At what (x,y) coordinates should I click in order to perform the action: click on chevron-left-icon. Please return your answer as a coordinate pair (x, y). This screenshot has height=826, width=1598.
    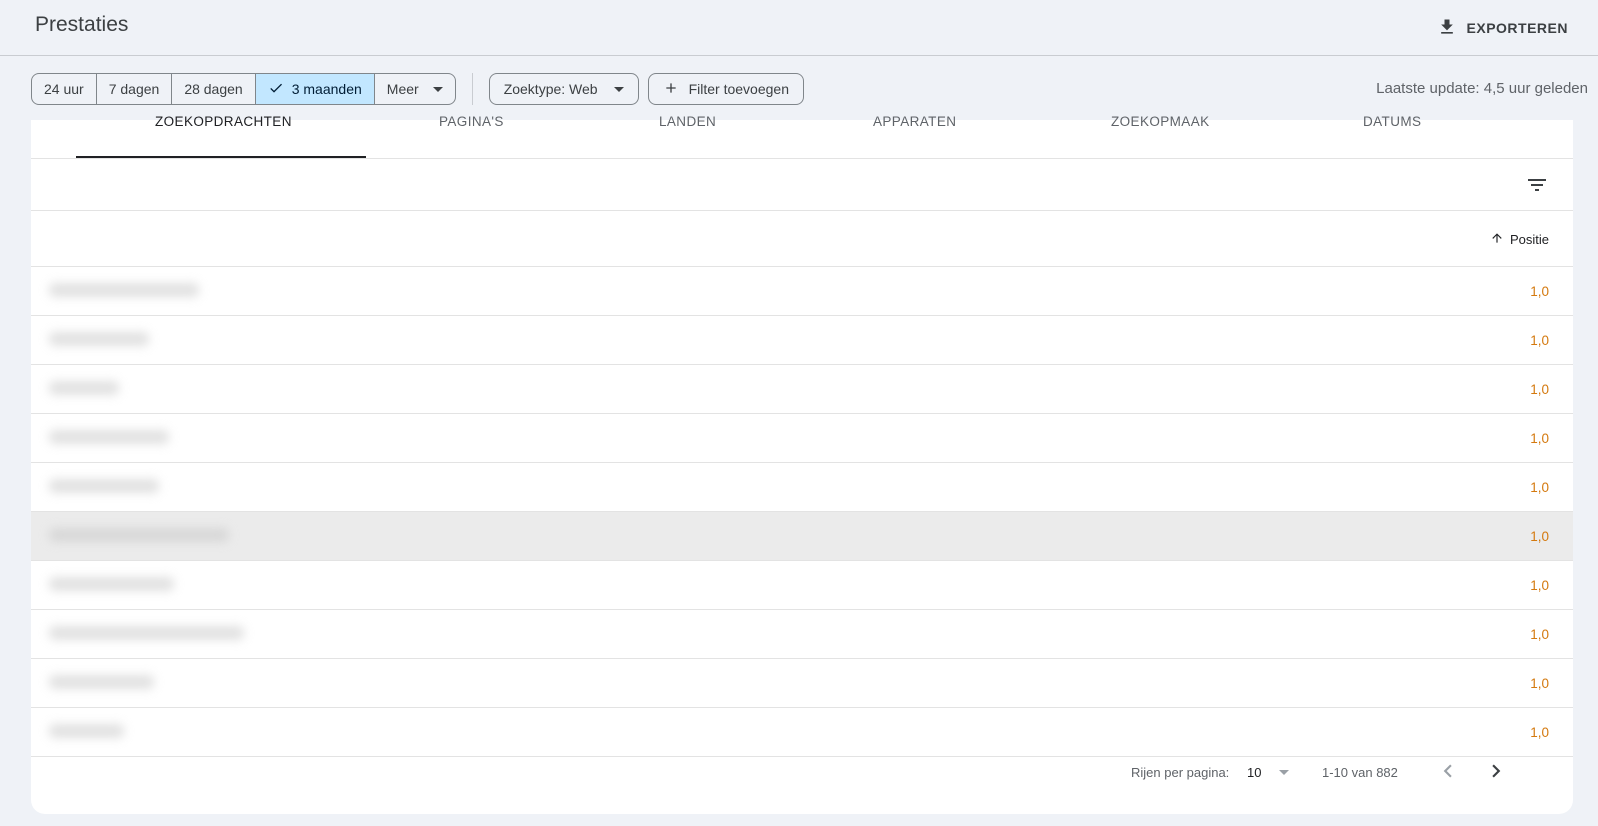
    Looking at the image, I should click on (1448, 771).